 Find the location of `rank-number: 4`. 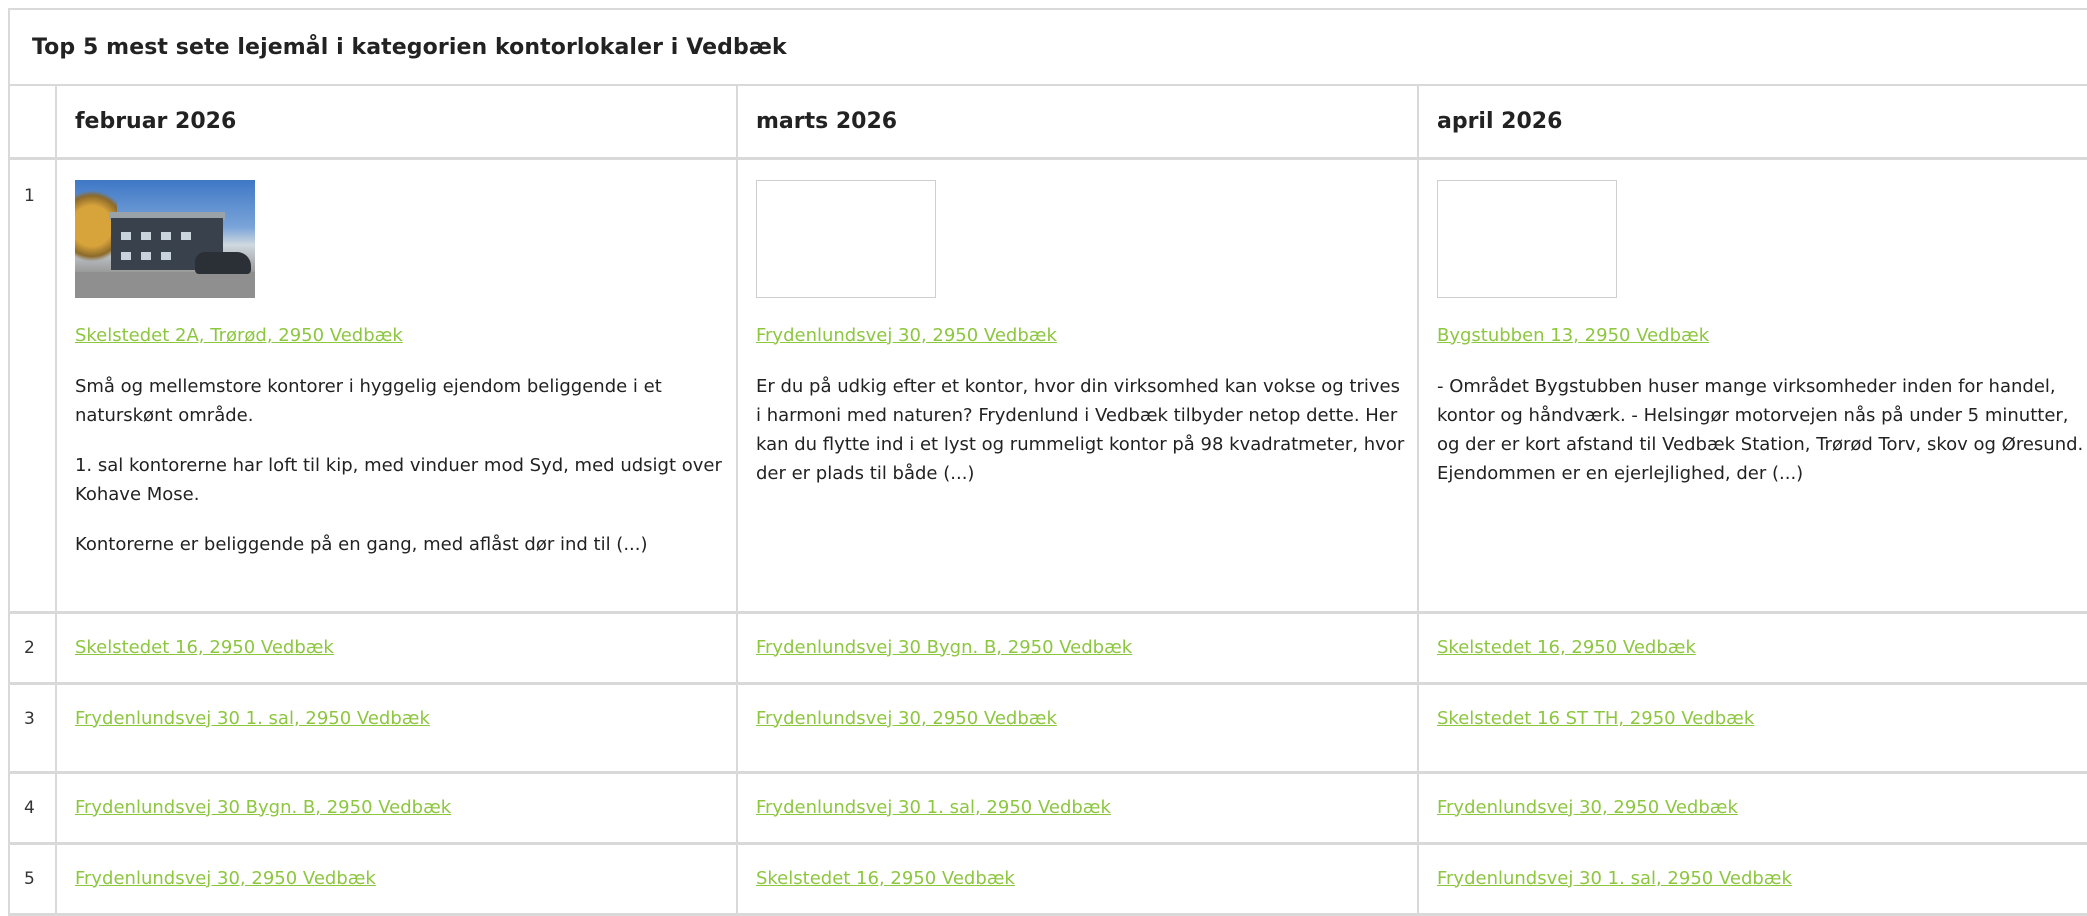

rank-number: 4 is located at coordinates (33, 808).